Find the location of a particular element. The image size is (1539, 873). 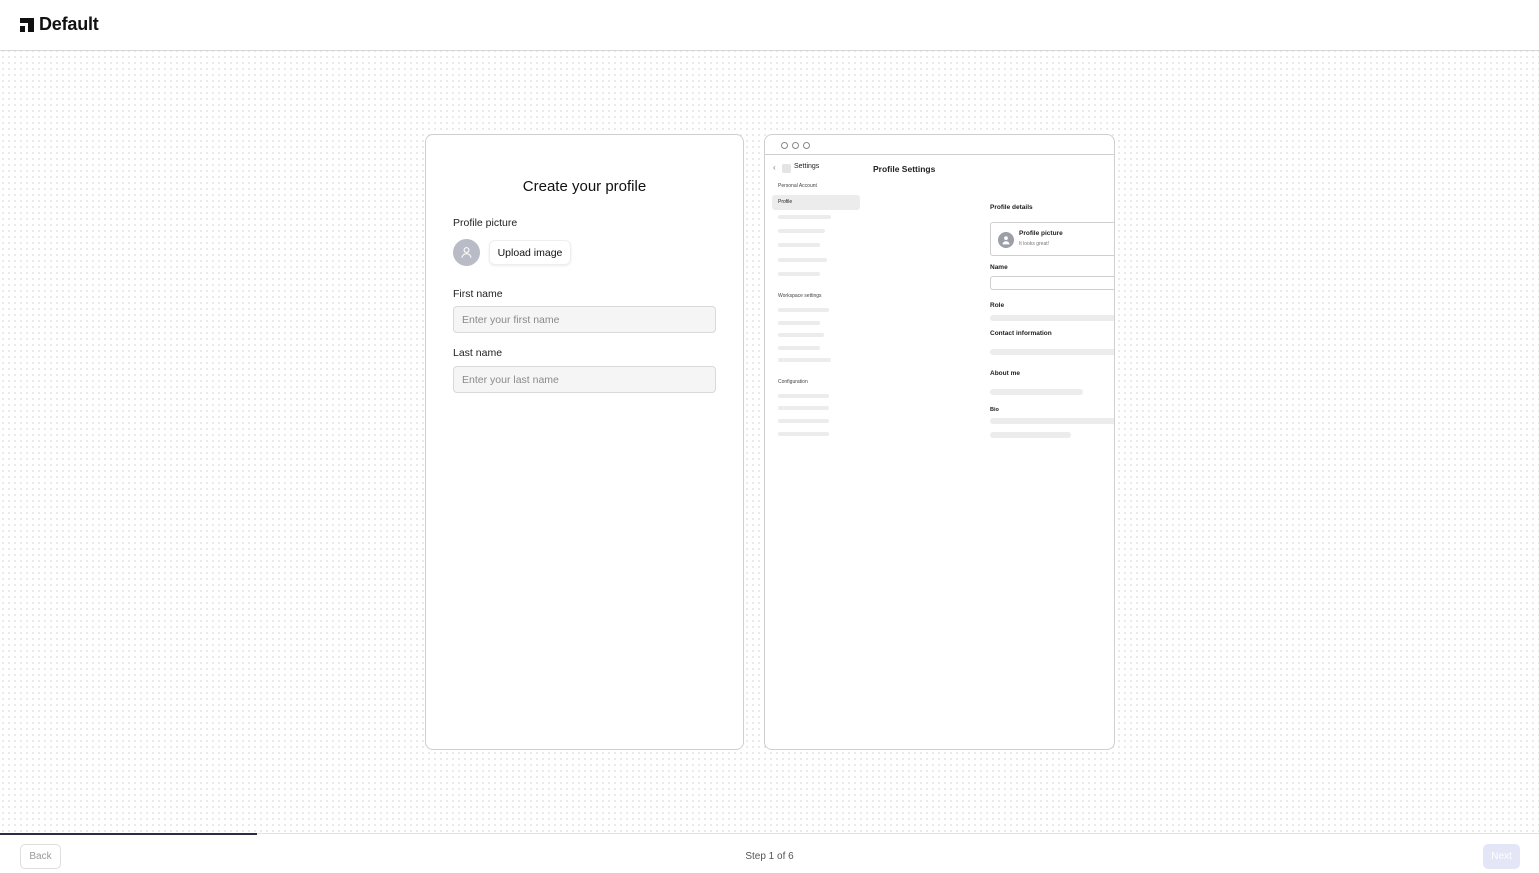

preview-name-label: Name is located at coordinates (999, 267).